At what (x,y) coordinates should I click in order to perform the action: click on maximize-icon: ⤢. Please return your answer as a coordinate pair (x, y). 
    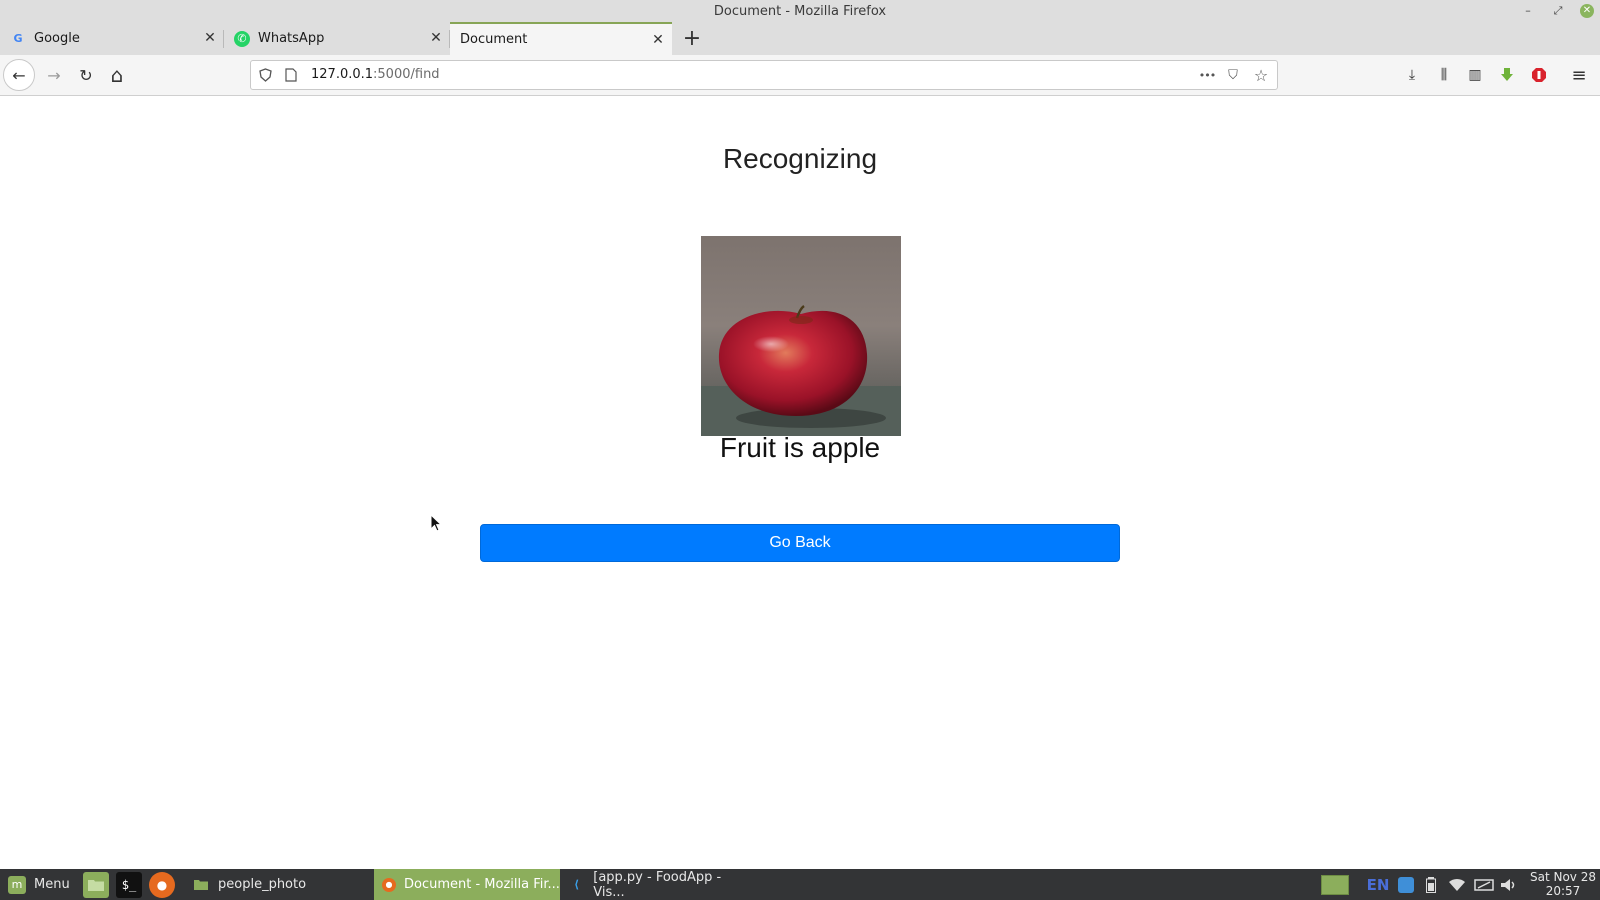
    Looking at the image, I should click on (1558, 11).